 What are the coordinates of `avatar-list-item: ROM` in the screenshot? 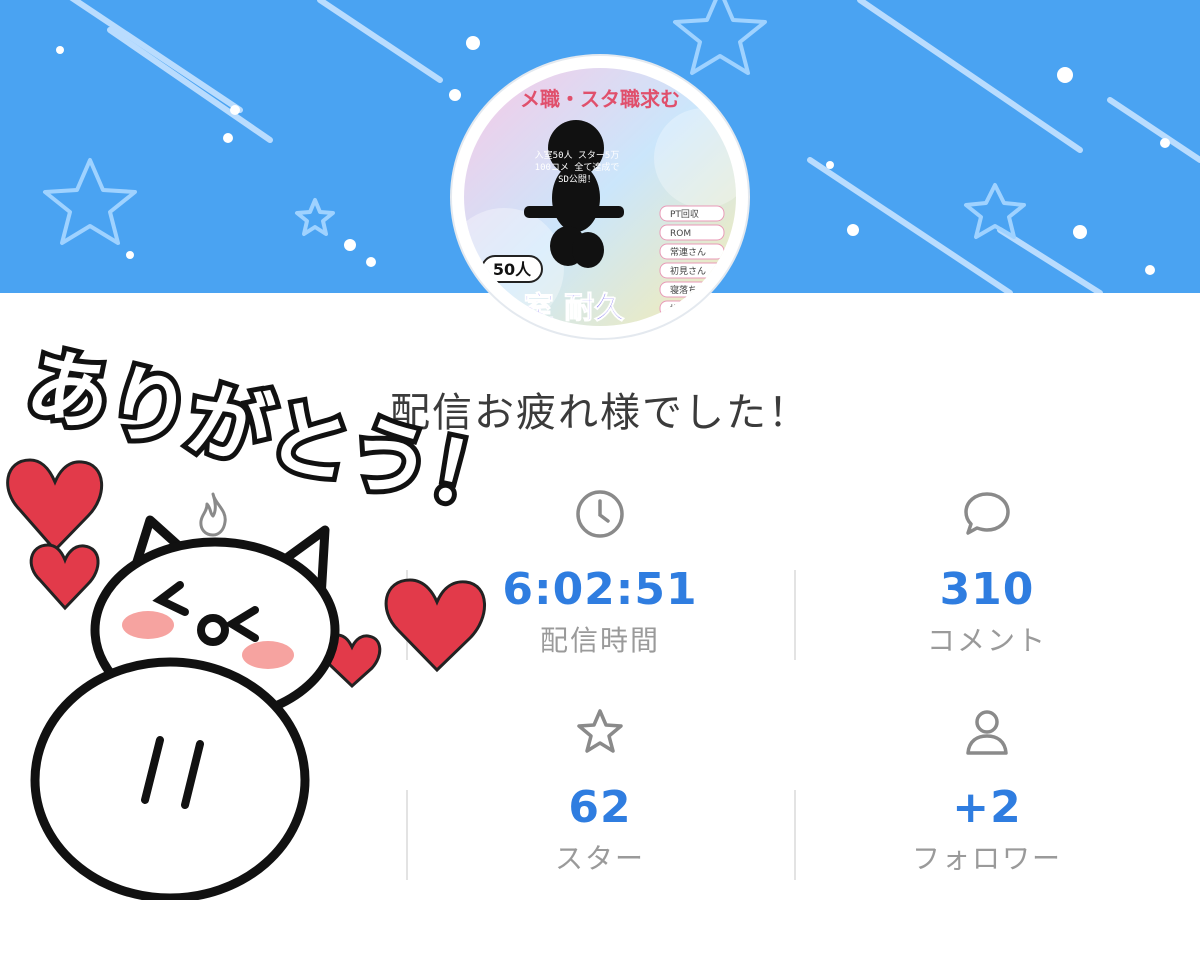 It's located at (680, 234).